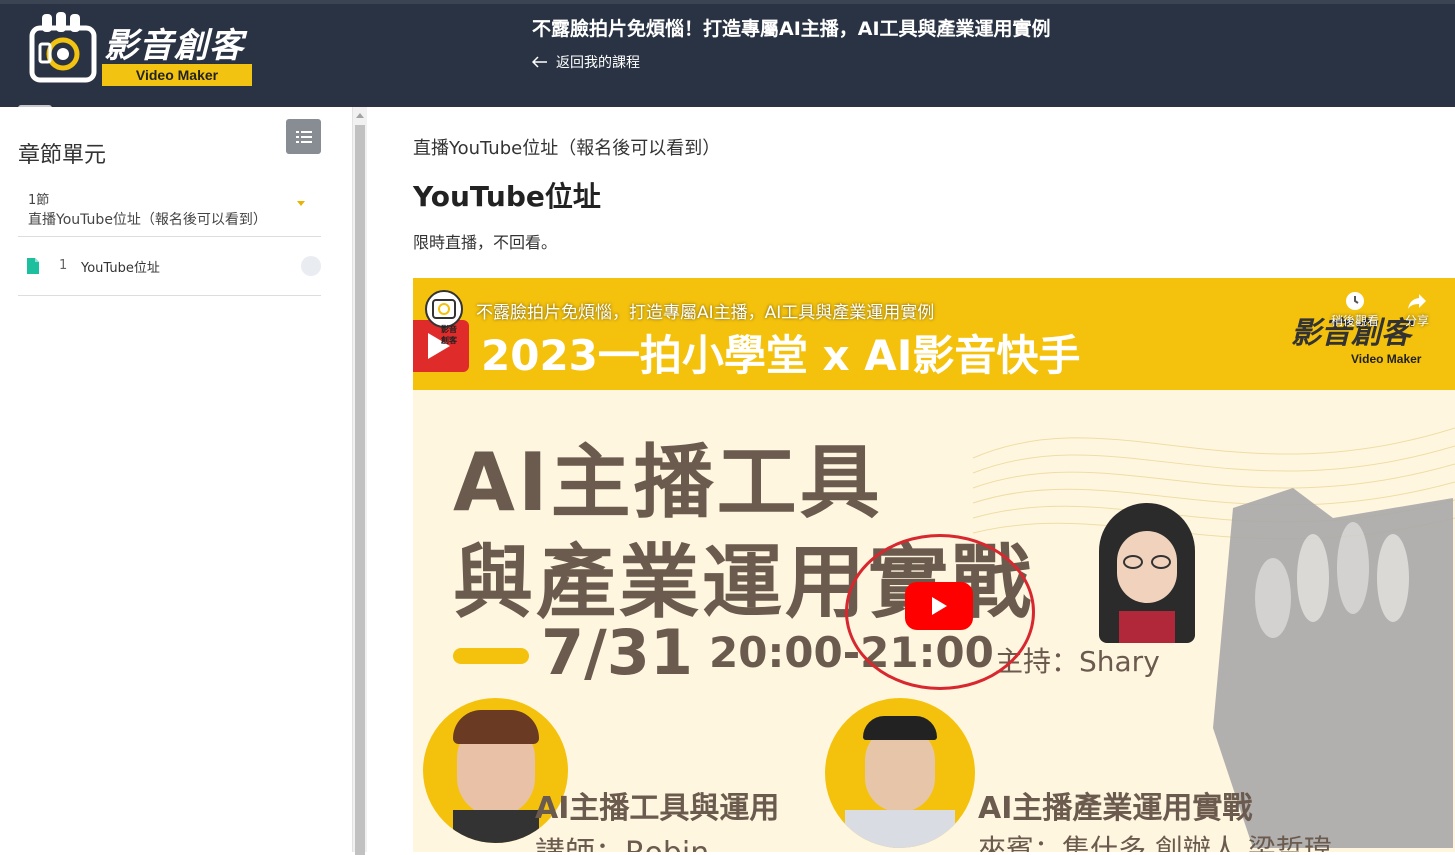 The width and height of the screenshot is (1455, 855). I want to click on speaker1-topic: AI主播工具與運用, so click(657, 808).